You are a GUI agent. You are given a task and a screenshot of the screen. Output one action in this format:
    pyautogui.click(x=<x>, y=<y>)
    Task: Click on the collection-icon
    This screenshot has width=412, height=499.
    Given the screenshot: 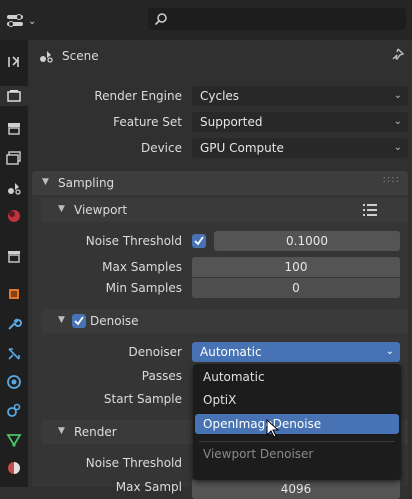 What is the action you would take?
    pyautogui.click(x=14, y=257)
    